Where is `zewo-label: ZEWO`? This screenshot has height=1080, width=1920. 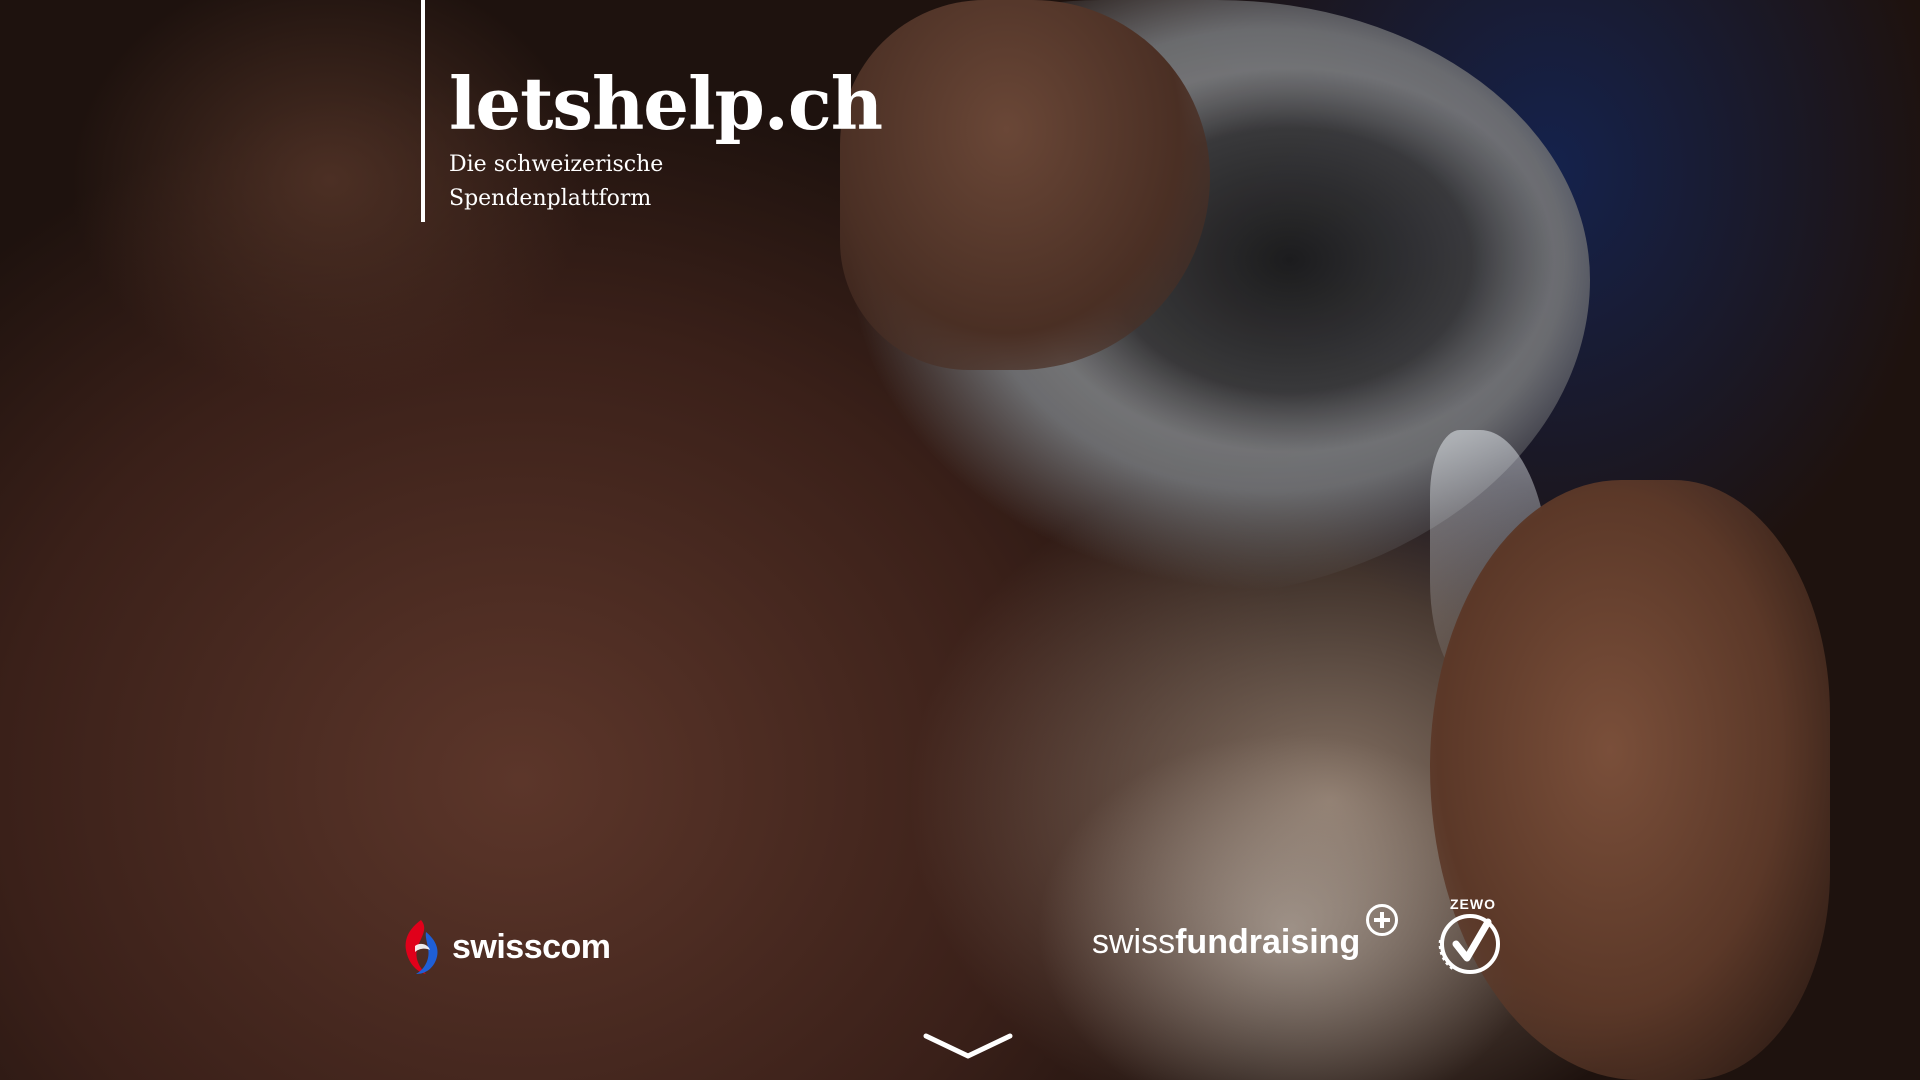
zewo-label: ZEWO is located at coordinates (1473, 904).